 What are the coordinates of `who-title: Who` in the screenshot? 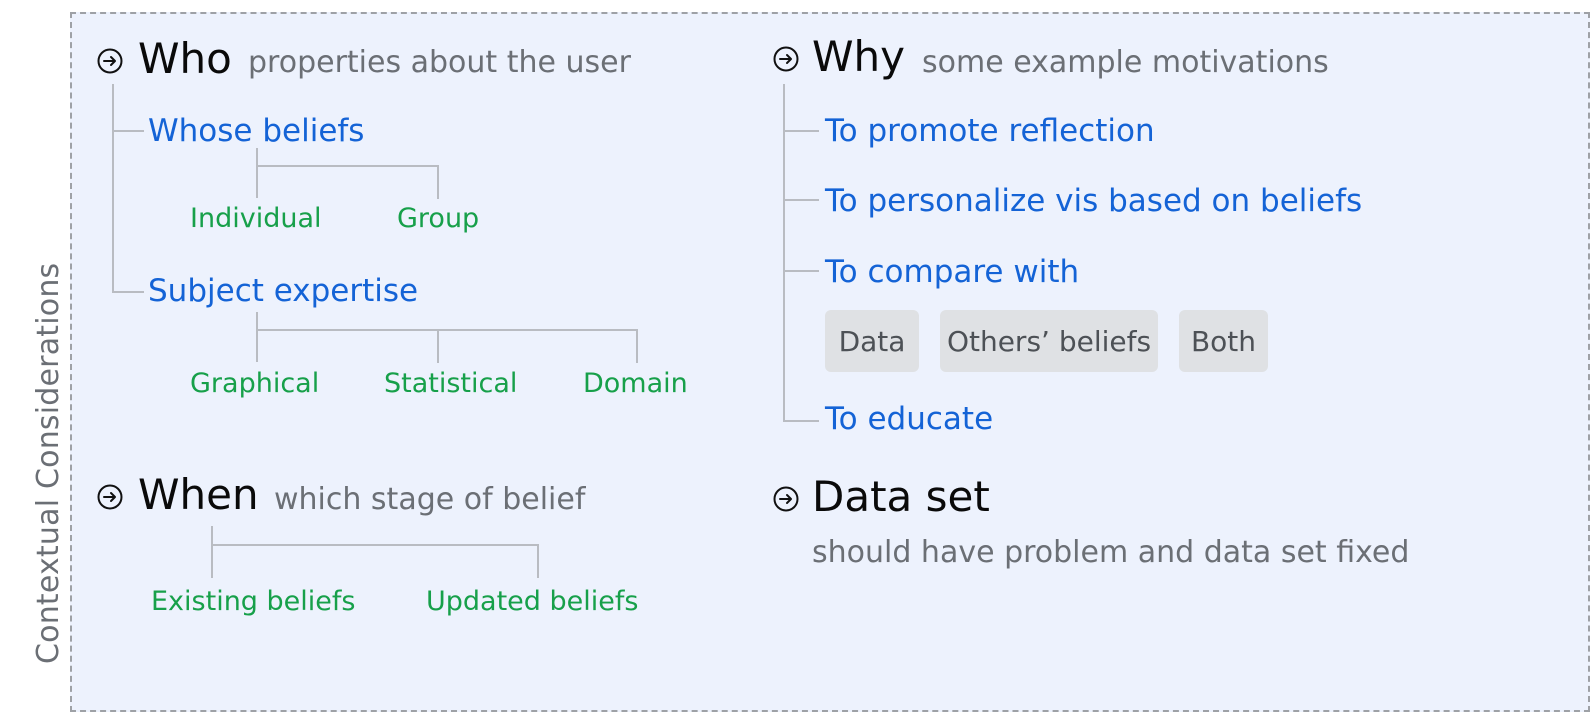 It's located at (185, 58).